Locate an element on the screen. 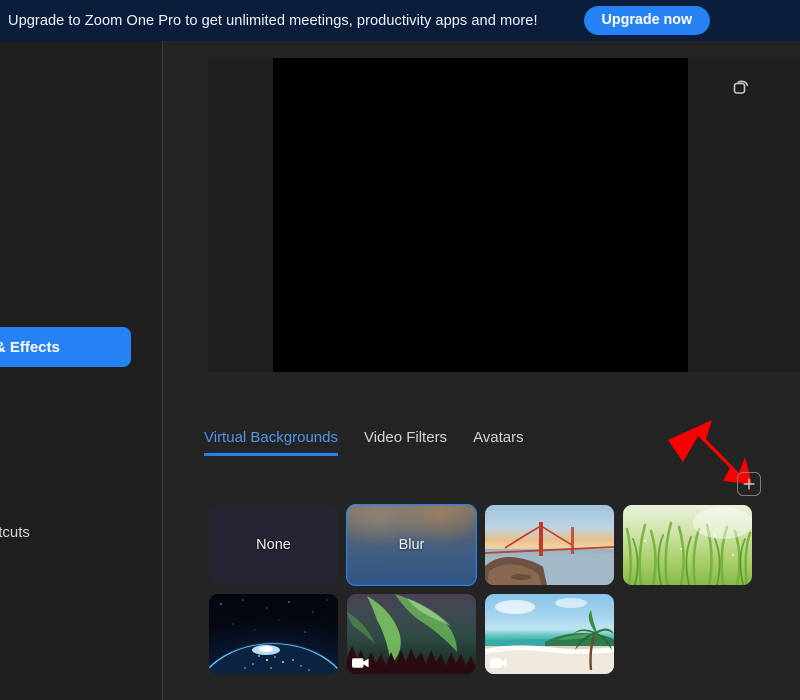  background-thumb-earth-from-space is located at coordinates (273, 634).